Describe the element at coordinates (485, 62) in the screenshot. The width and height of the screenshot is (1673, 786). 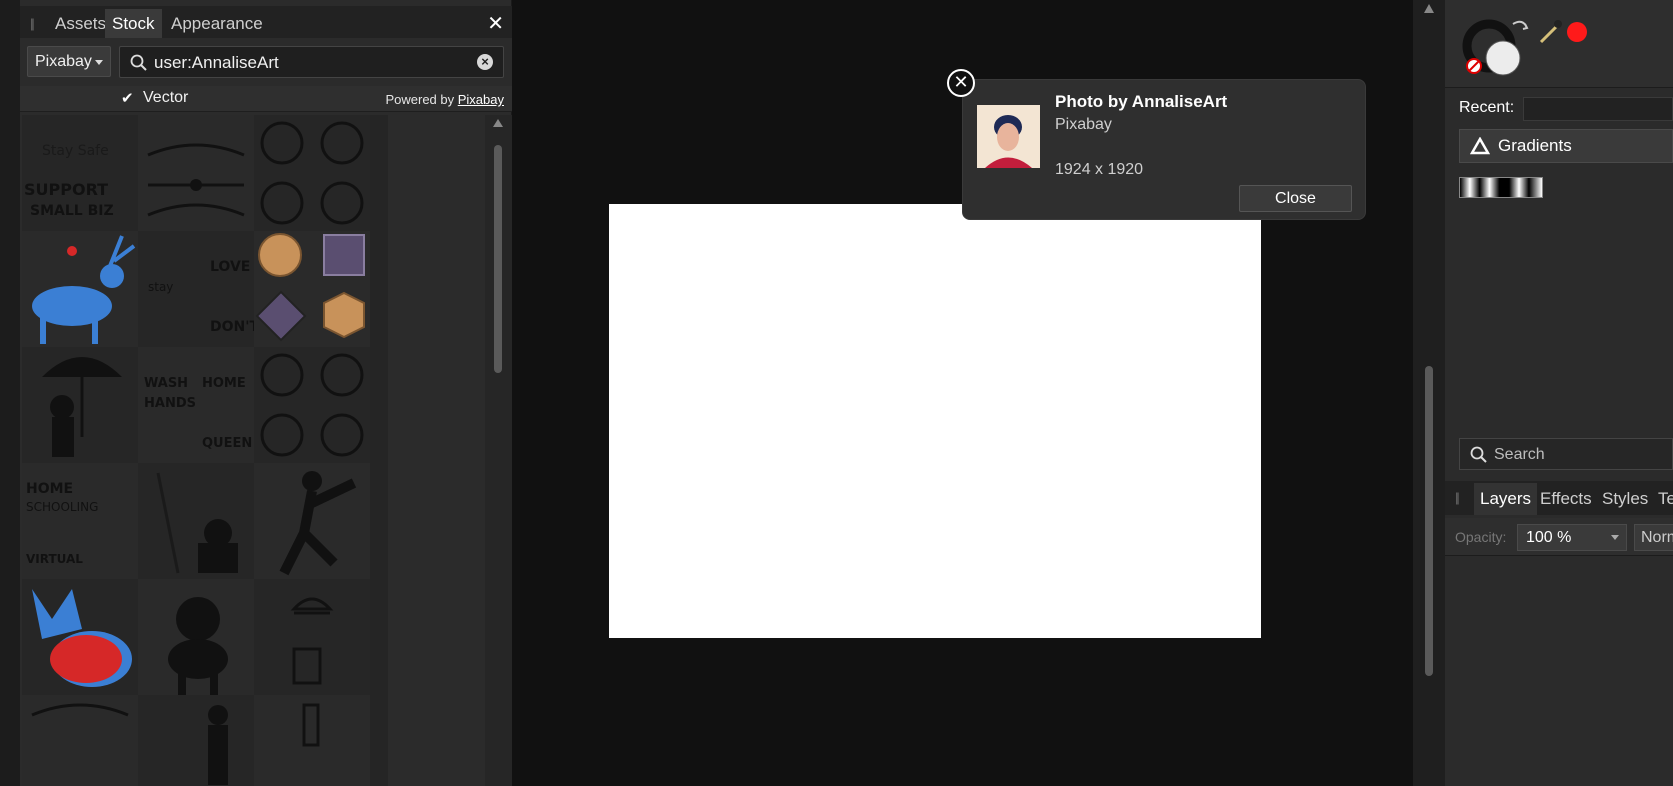
I see `clear-search-icon: ×` at that location.